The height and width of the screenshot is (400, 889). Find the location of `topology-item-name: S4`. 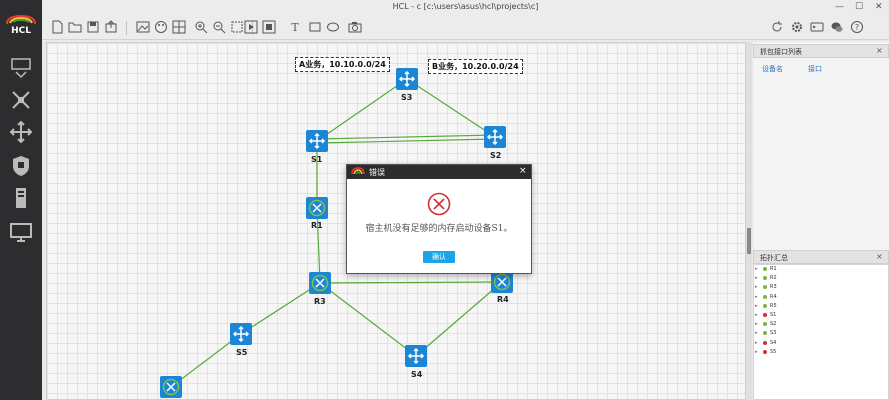

topology-item-name: S4 is located at coordinates (773, 342).